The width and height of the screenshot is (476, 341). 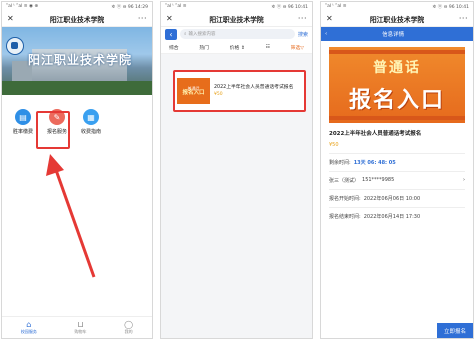 I want to click on menu-label: 收费指南, so click(x=90, y=132).